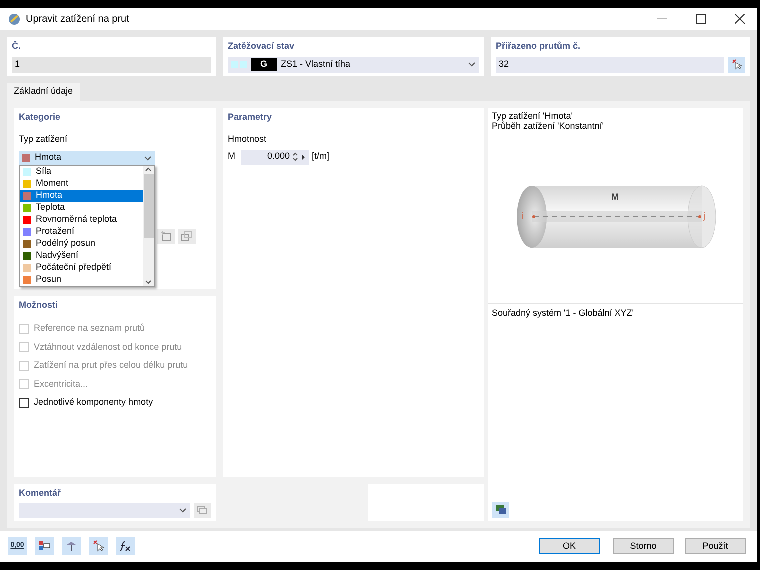  I want to click on option-label: Hmota, so click(49, 195).